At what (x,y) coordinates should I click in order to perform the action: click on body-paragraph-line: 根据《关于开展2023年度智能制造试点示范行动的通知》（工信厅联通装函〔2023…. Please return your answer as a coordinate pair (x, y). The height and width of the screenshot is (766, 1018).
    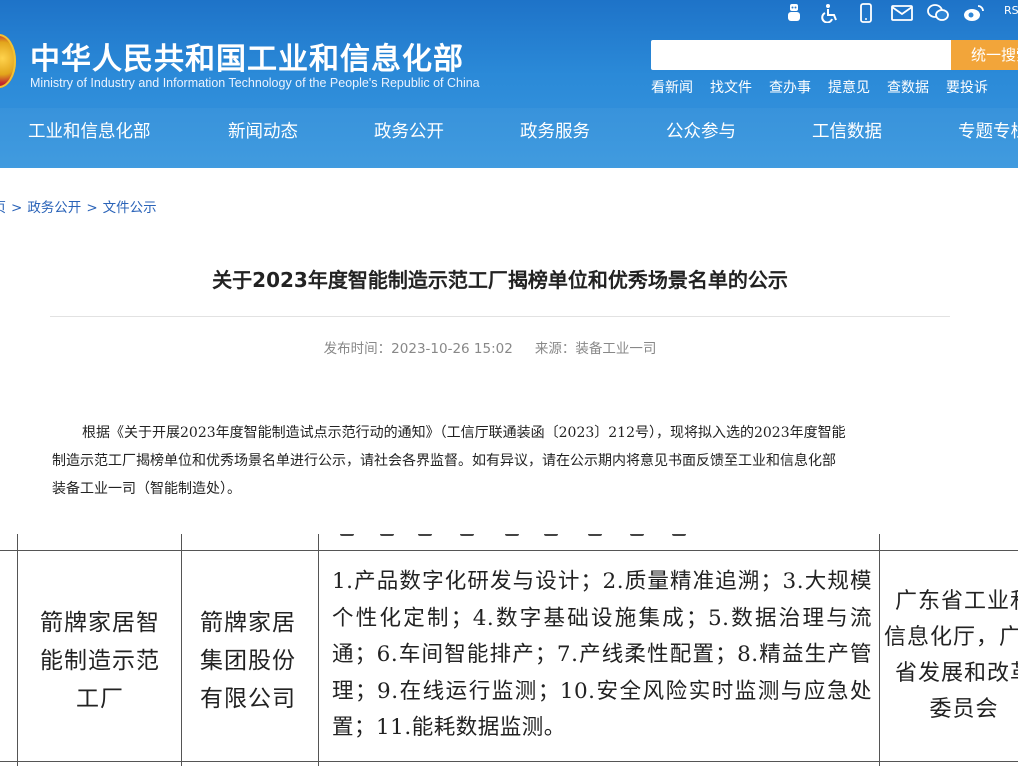
    Looking at the image, I should click on (464, 433).